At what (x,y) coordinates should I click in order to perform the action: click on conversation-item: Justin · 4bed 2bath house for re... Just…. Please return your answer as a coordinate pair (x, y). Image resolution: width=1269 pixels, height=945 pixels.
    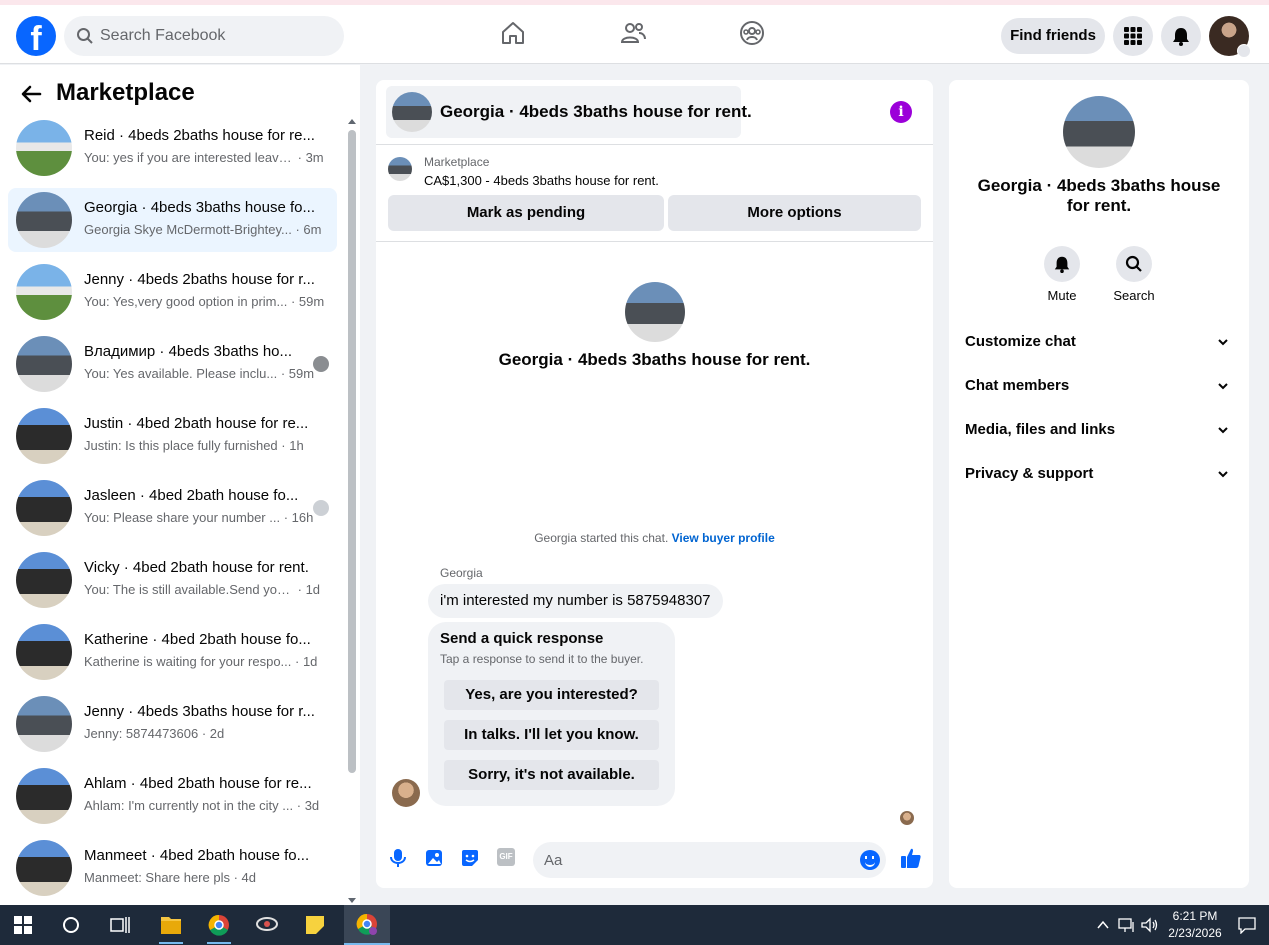
    Looking at the image, I should click on (172, 436).